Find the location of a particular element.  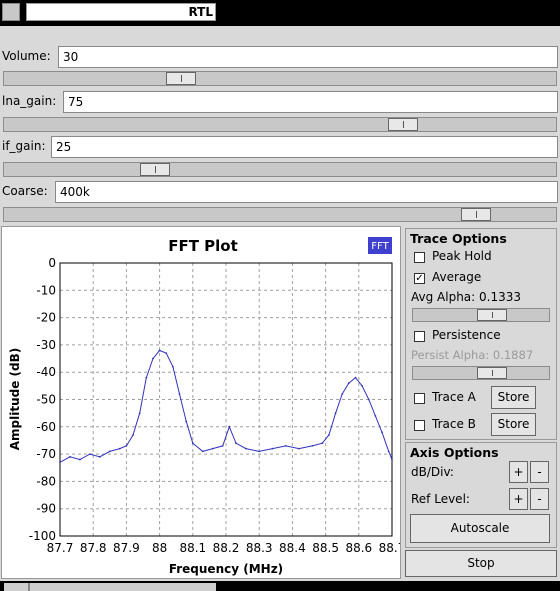

y-tick-label: -40 is located at coordinates (46, 372).